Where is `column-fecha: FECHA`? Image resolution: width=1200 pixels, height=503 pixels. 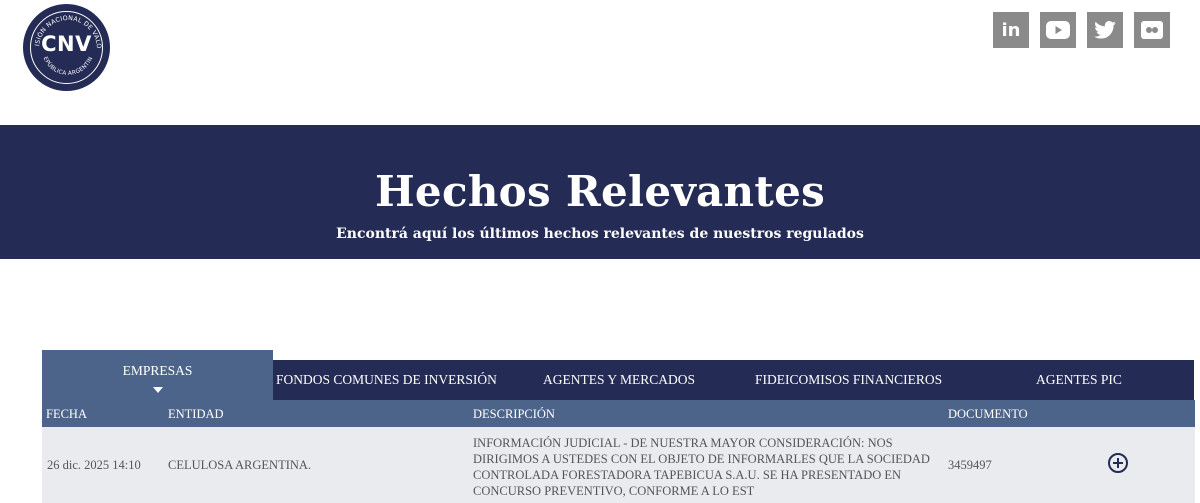 column-fecha: FECHA is located at coordinates (66, 414).